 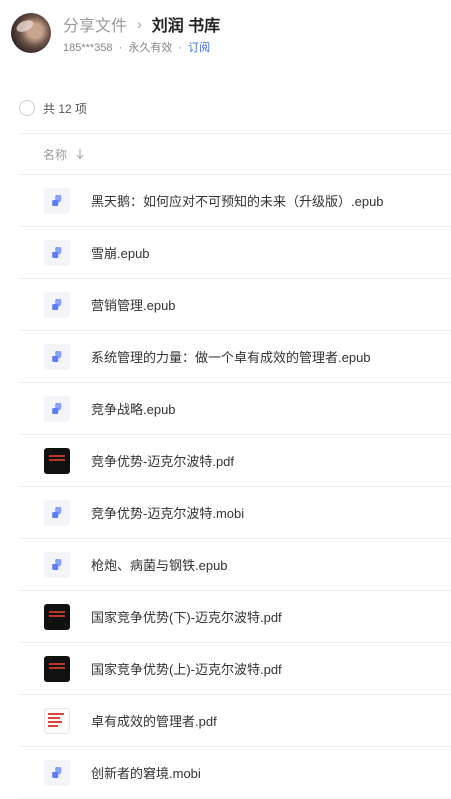 What do you see at coordinates (154, 720) in the screenshot?
I see `file-name: 卓有成效的管理者.pdf` at bounding box center [154, 720].